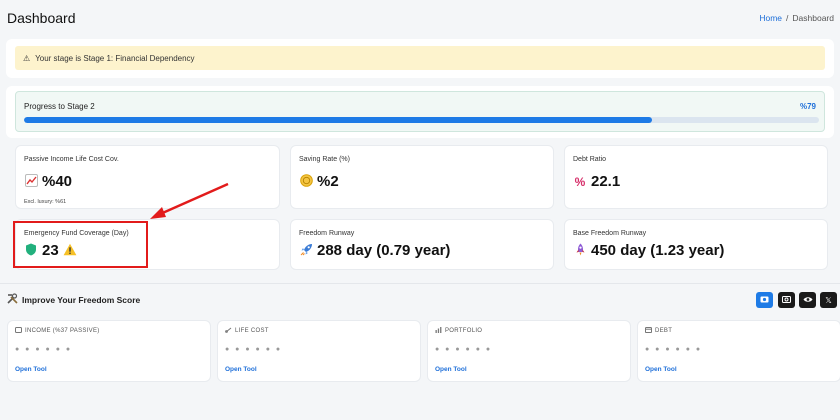 The height and width of the screenshot is (420, 840). I want to click on tool-card-debt: DEBT ● ● ● ● ● ● Open Tool, so click(738, 351).